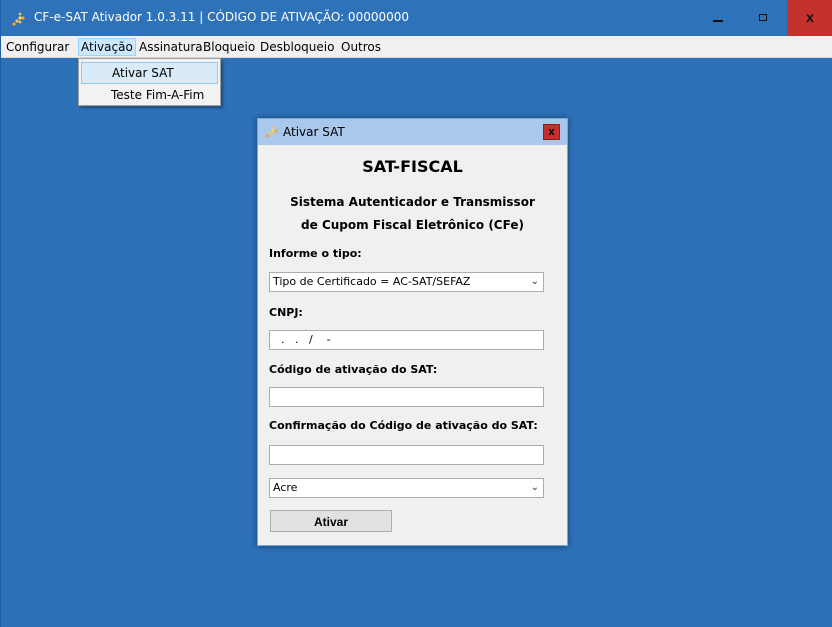  What do you see at coordinates (107, 47) in the screenshot?
I see `menu-ativacao: Ativação` at bounding box center [107, 47].